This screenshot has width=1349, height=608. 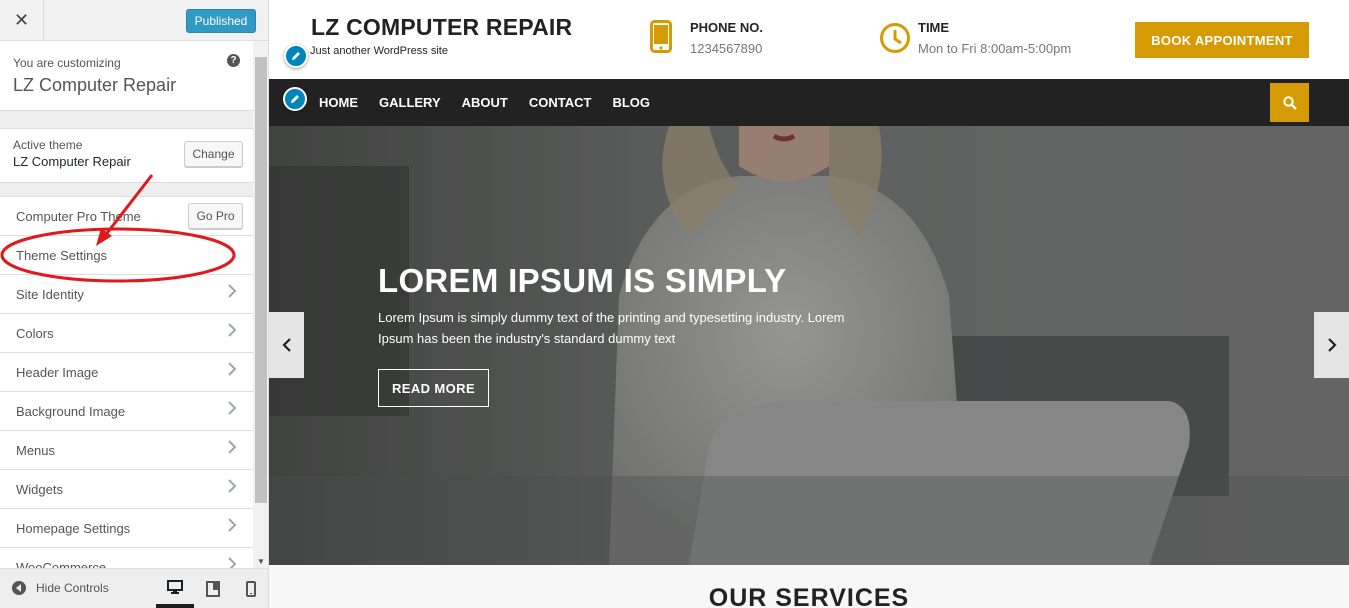 I want to click on hero-title: LOREM IPSUM IS SIMPLY, so click(x=582, y=280).